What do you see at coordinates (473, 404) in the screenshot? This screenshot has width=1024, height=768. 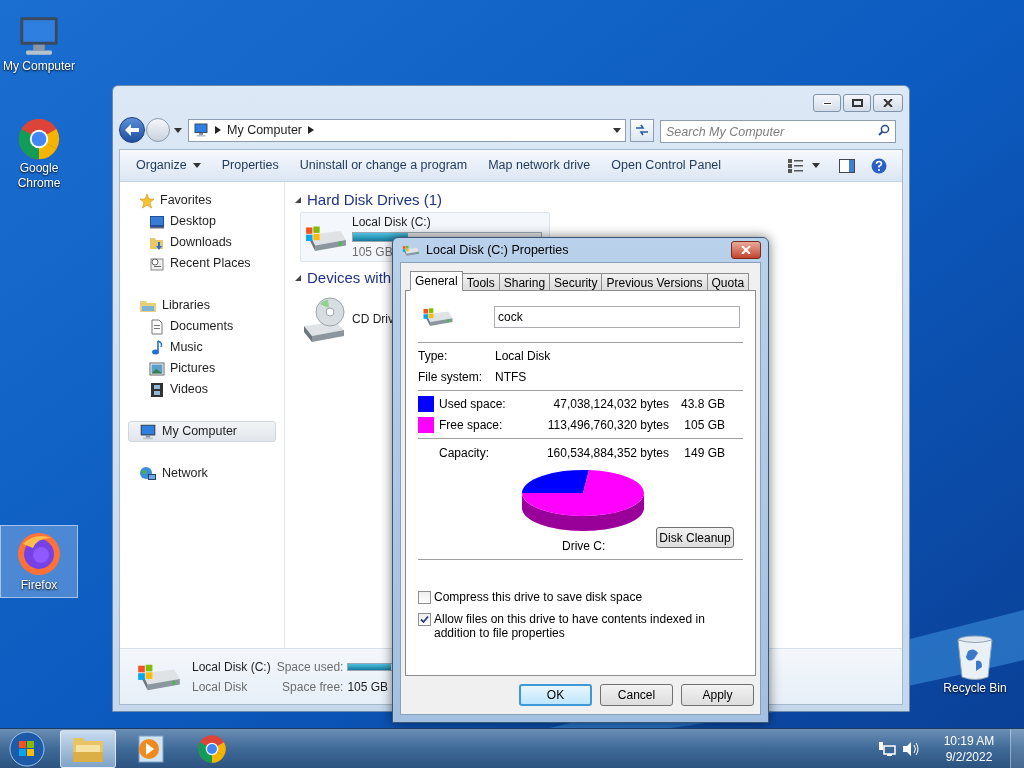 I see `usage-label: Used space:` at bounding box center [473, 404].